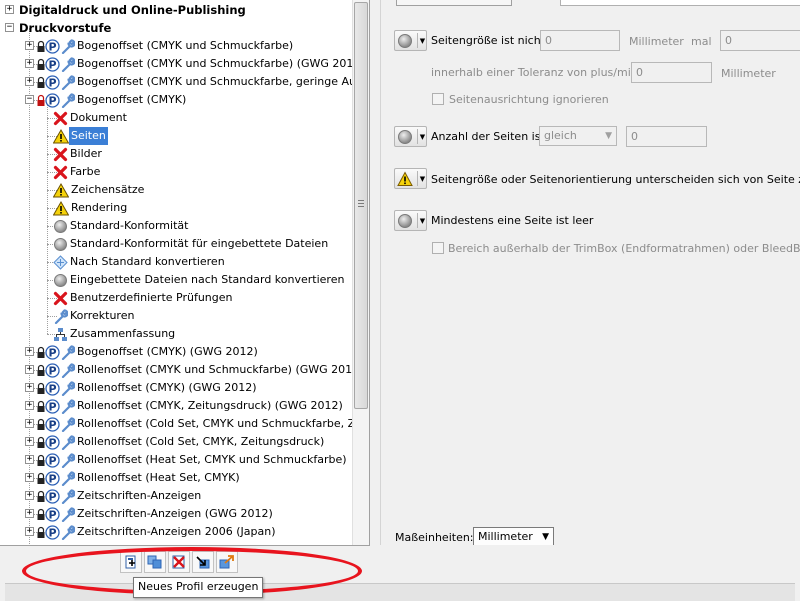 This screenshot has height=601, width=800. Describe the element at coordinates (410, 178) in the screenshot. I see `page-size-differs-severity-button: ▼` at that location.